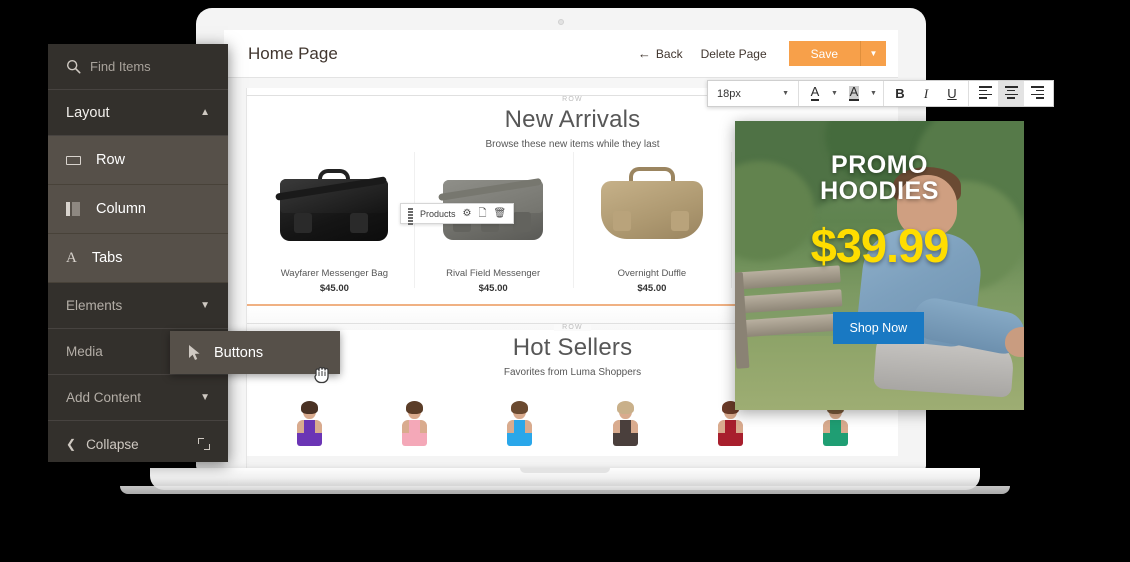 Image resolution: width=1130 pixels, height=562 pixels. I want to click on text-A-icon: A, so click(71, 257).